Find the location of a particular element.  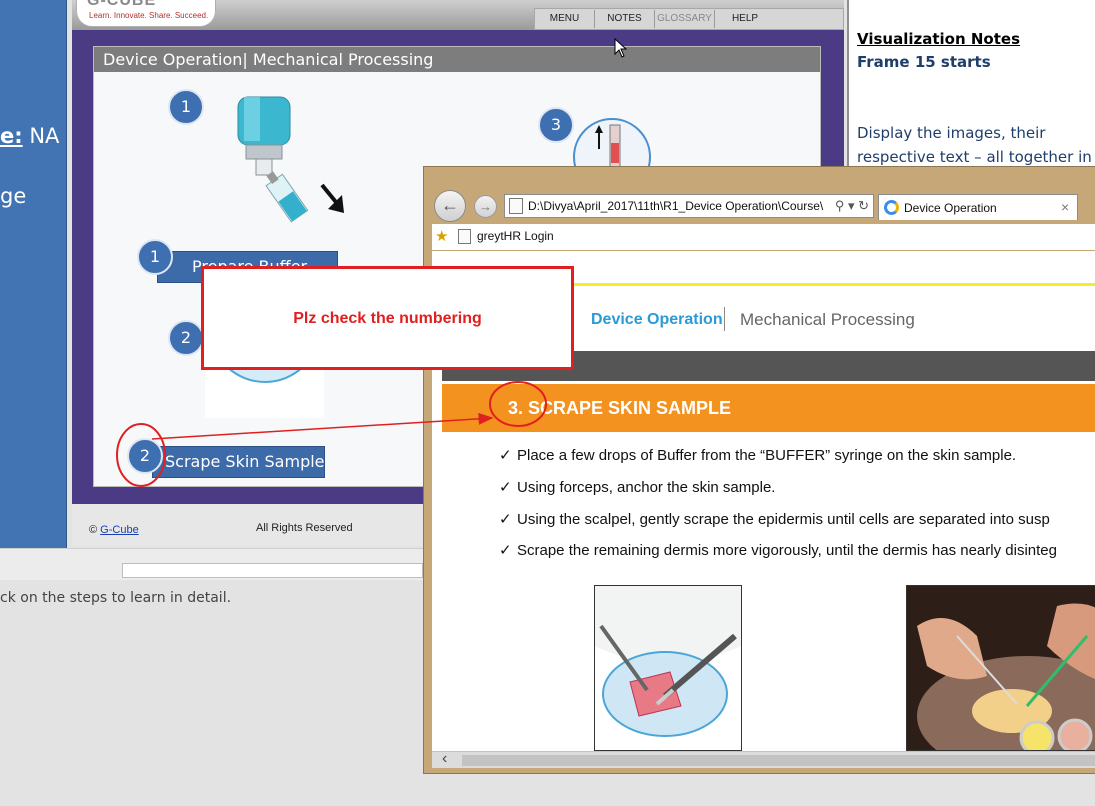

horizontal-scrollbar: ‹ is located at coordinates (763, 759).